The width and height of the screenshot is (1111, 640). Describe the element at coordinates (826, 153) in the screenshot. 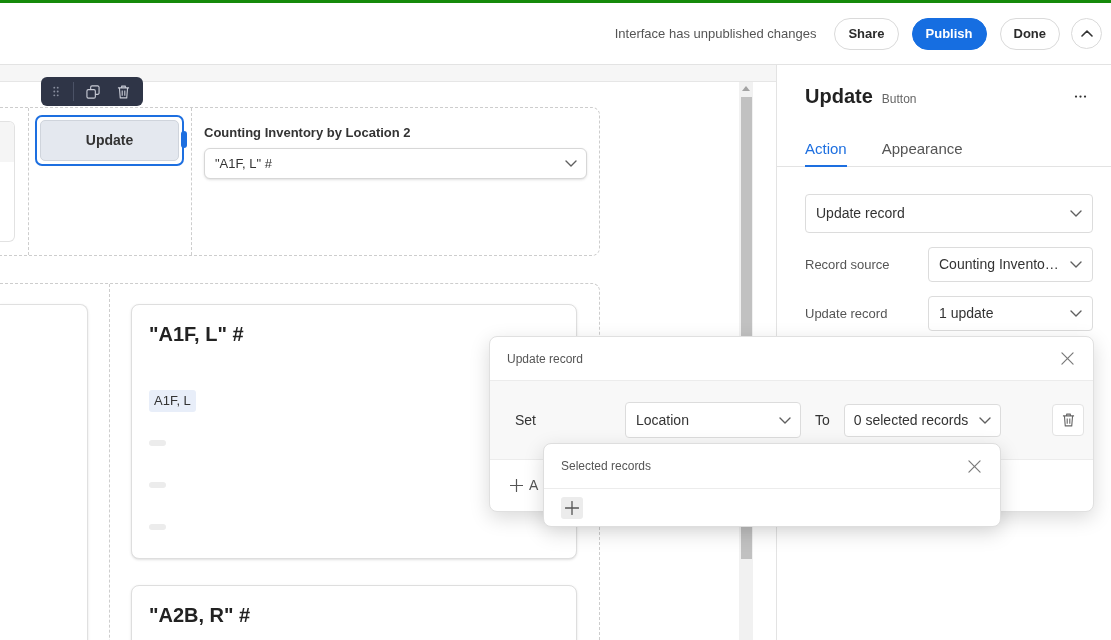

I see `tab: Action` at that location.